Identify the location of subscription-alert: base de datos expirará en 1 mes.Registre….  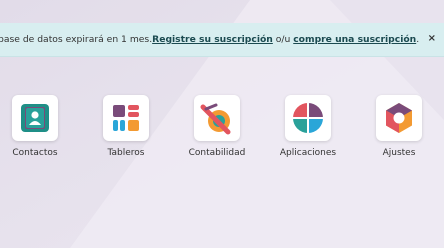
(222, 40).